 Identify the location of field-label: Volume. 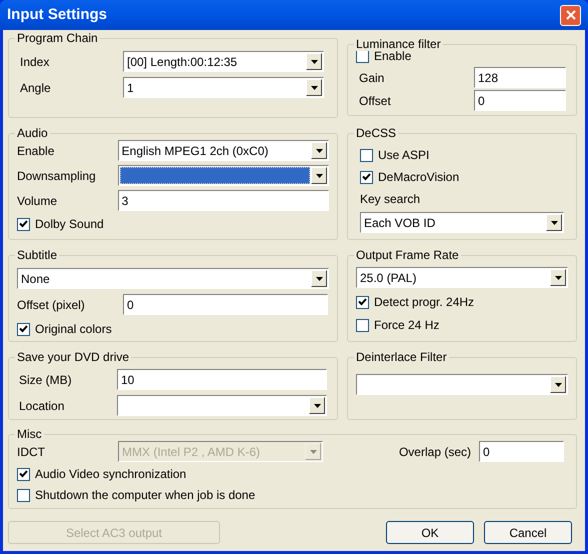
(37, 201).